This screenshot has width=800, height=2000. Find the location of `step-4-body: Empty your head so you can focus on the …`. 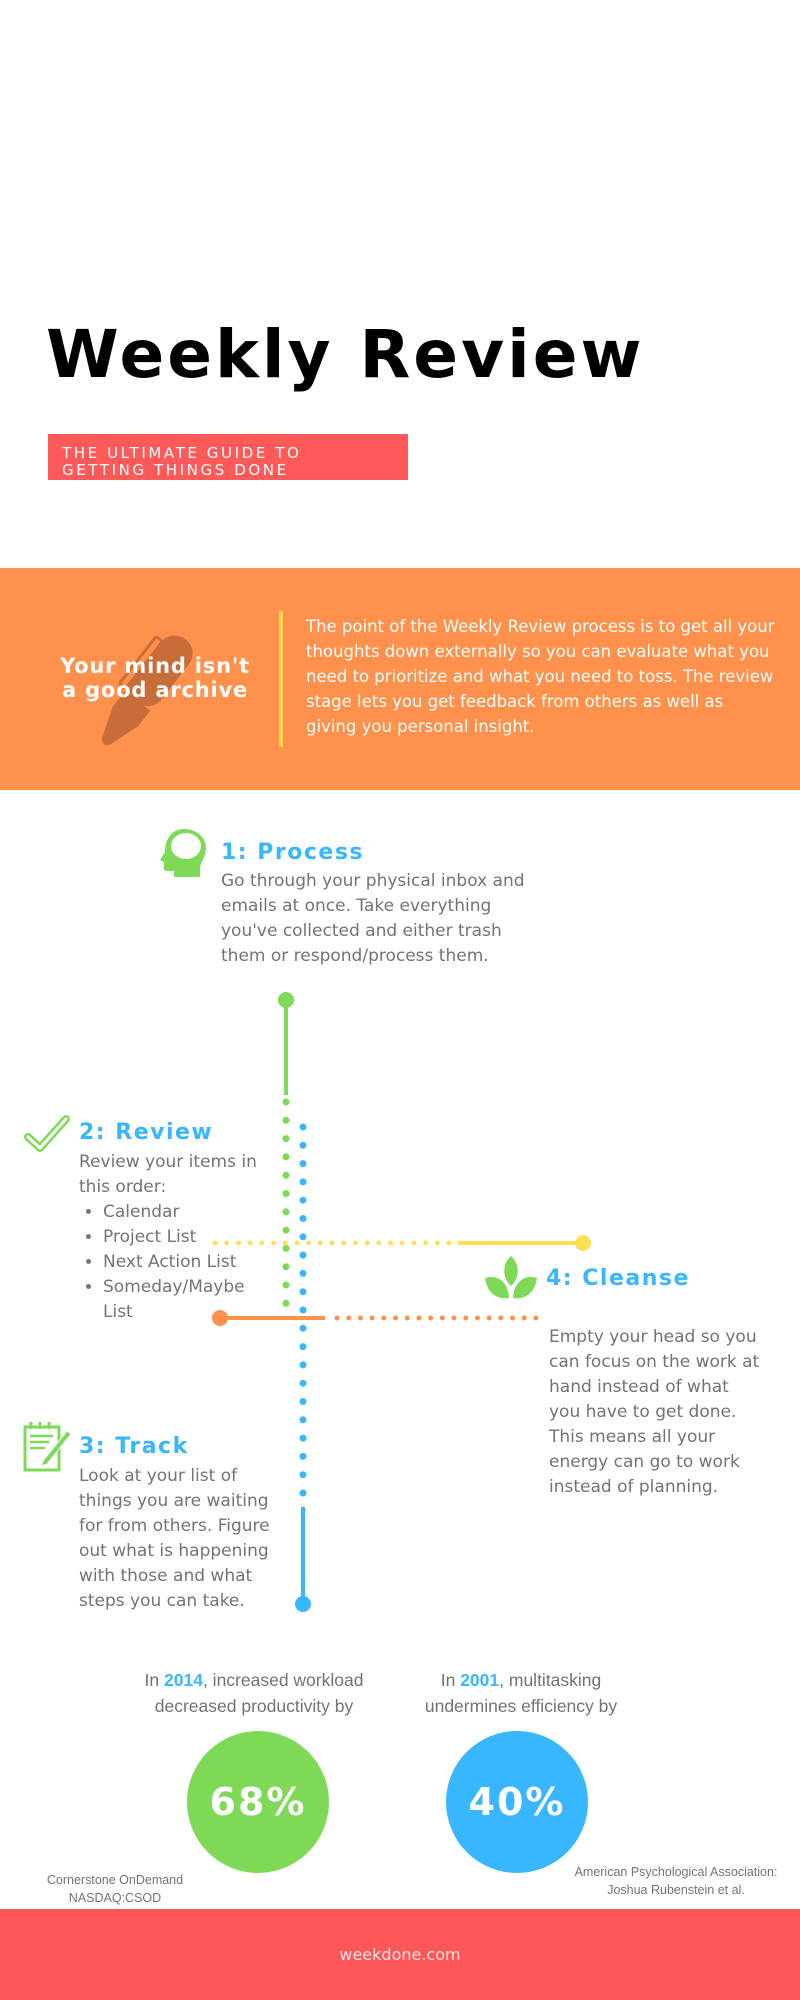

step-4-body: Empty your head so you can focus on the … is located at coordinates (654, 1412).